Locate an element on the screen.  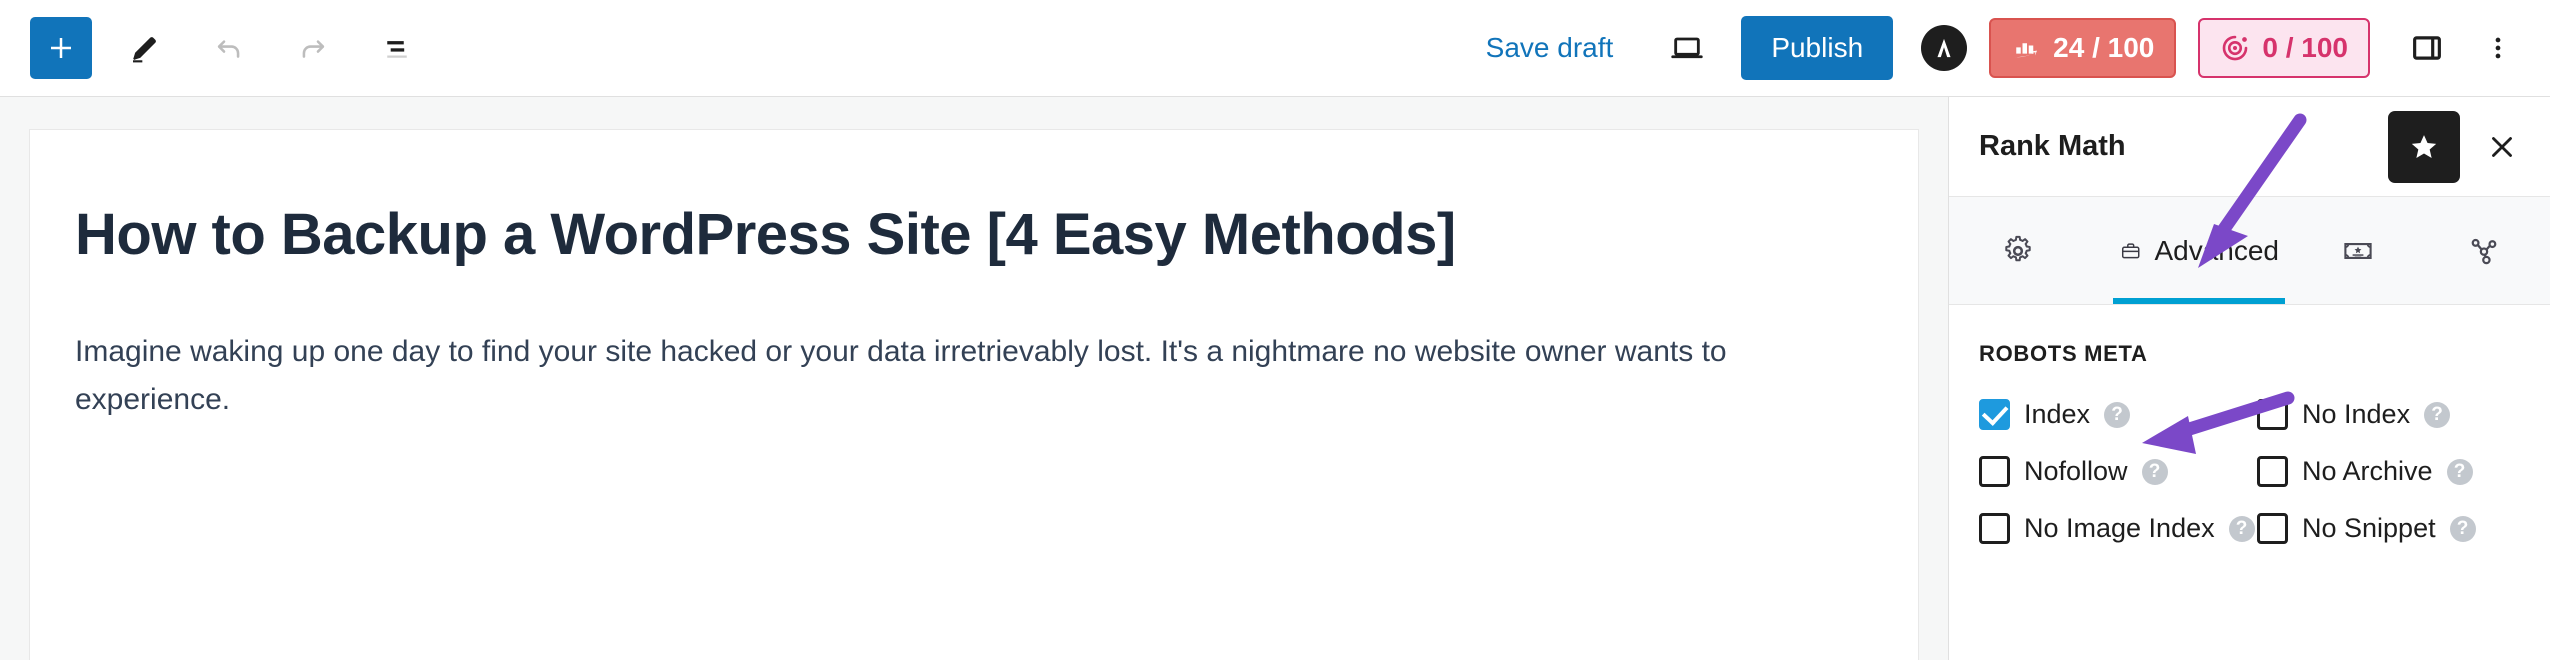
document-overview-button is located at coordinates (397, 48).